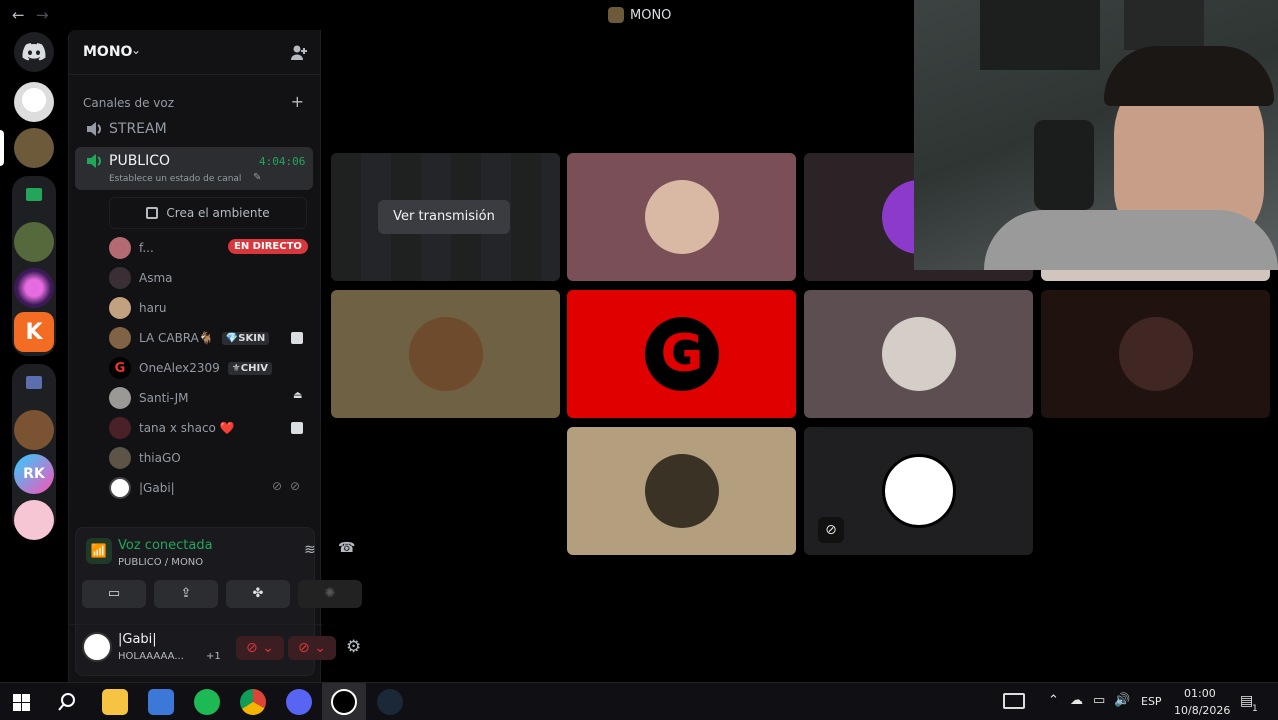  I want to click on member-tag: 💎SKIN, so click(245, 338).